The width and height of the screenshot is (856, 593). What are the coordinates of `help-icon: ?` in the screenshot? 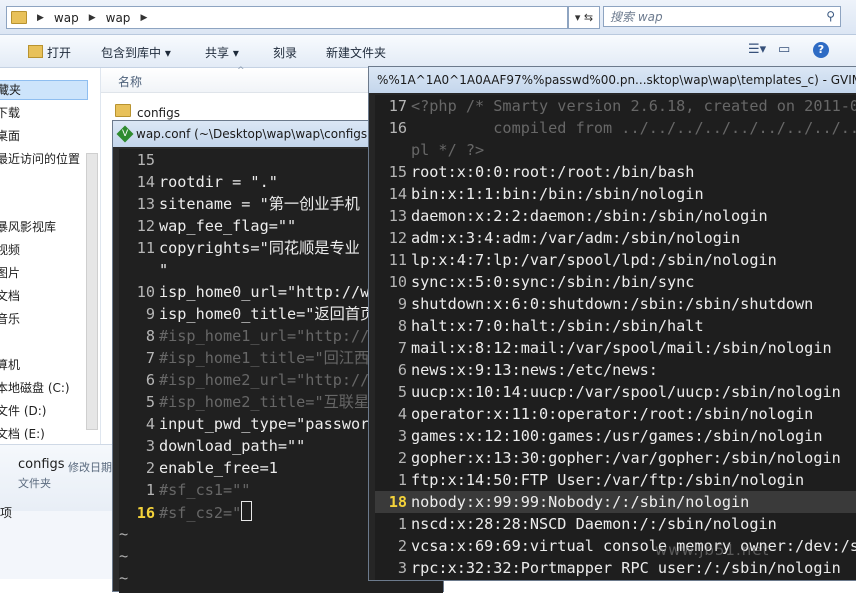 It's located at (821, 50).